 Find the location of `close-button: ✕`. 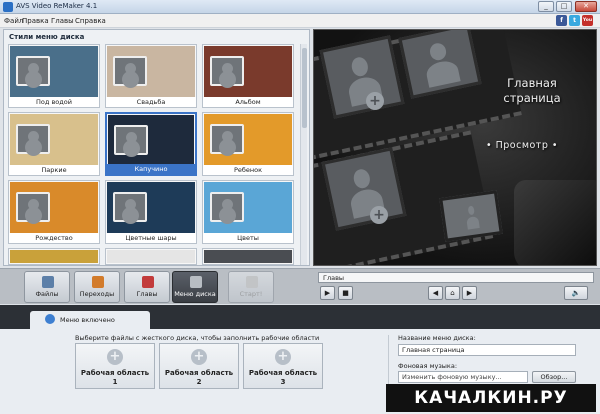

close-button: ✕ is located at coordinates (586, 6).